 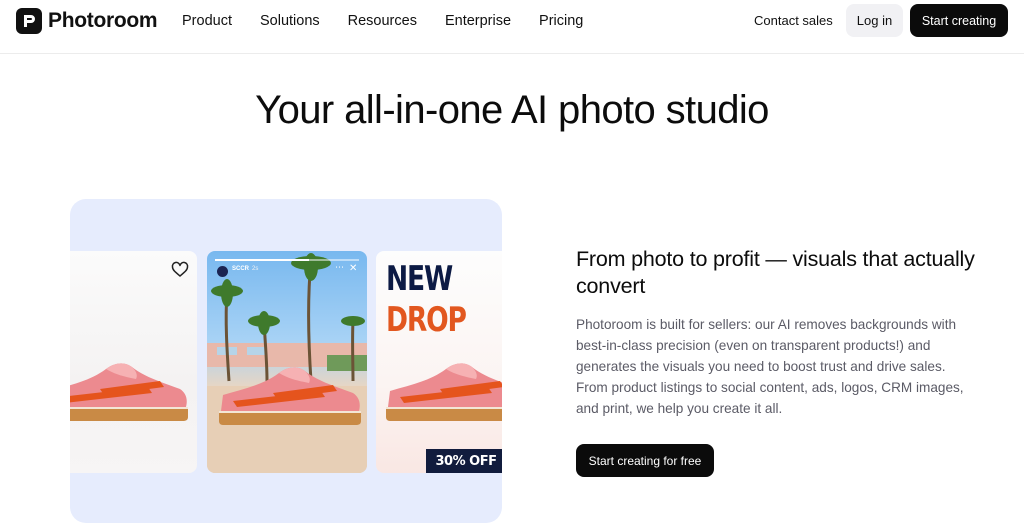 What do you see at coordinates (439, 362) in the screenshot?
I see `promo-card: NEW DROP 30% OFF` at bounding box center [439, 362].